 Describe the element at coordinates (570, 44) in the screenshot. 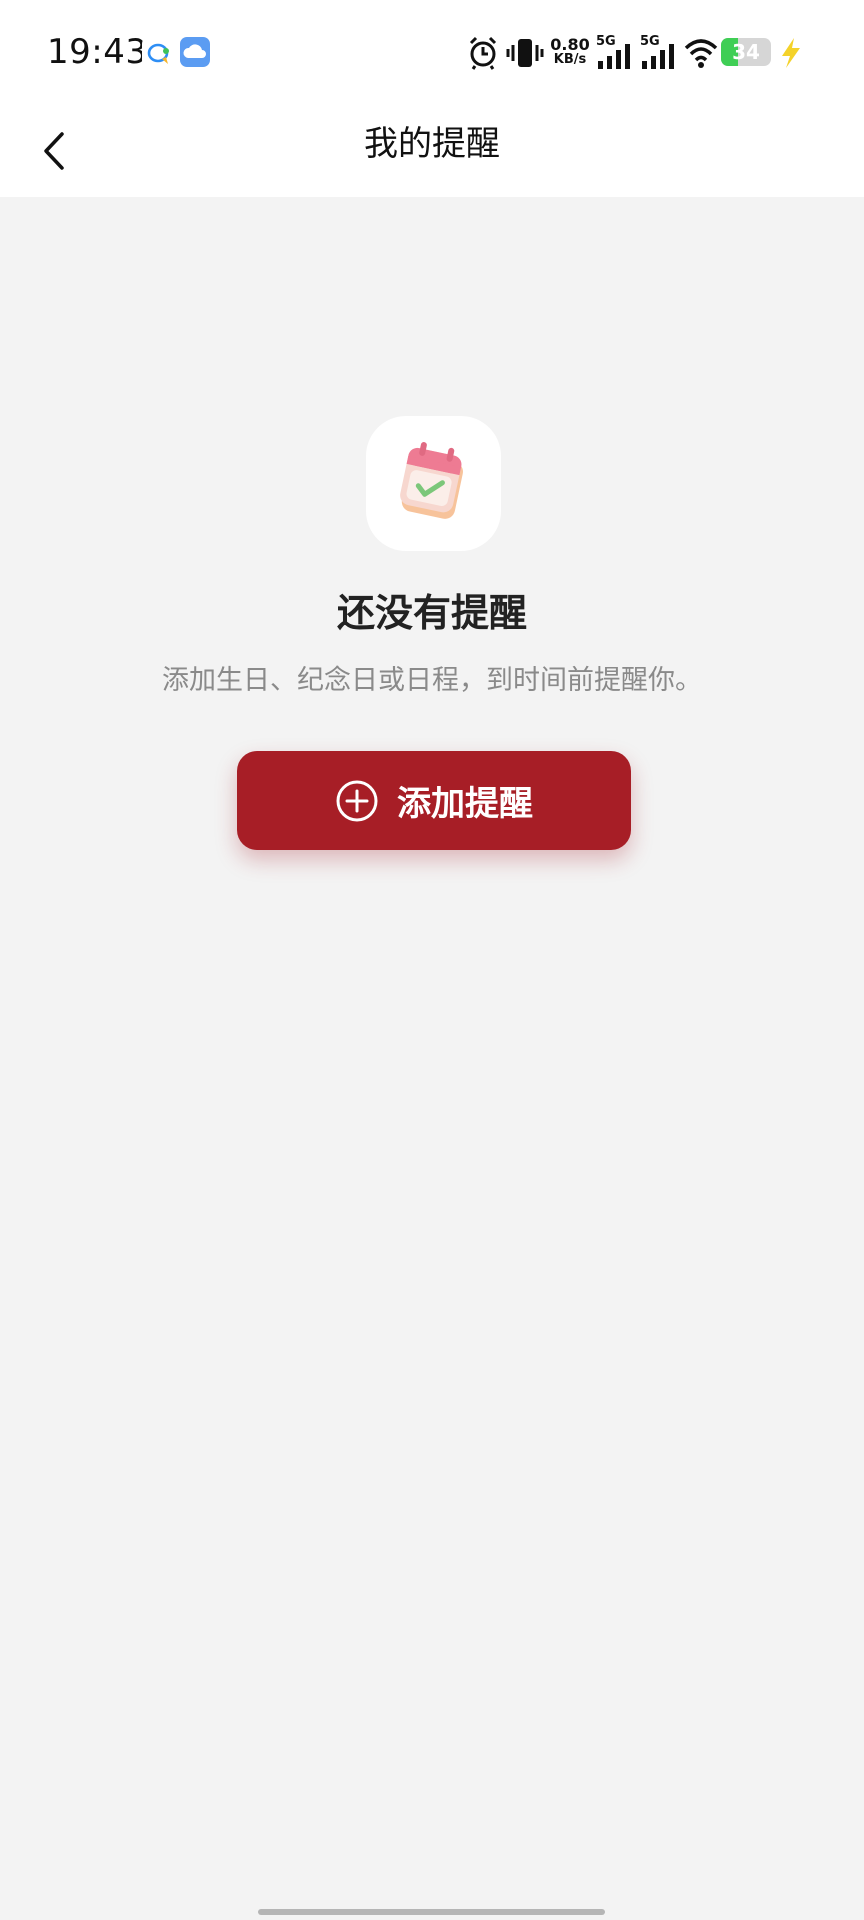

I see `network-speed-value: 0.80` at that location.